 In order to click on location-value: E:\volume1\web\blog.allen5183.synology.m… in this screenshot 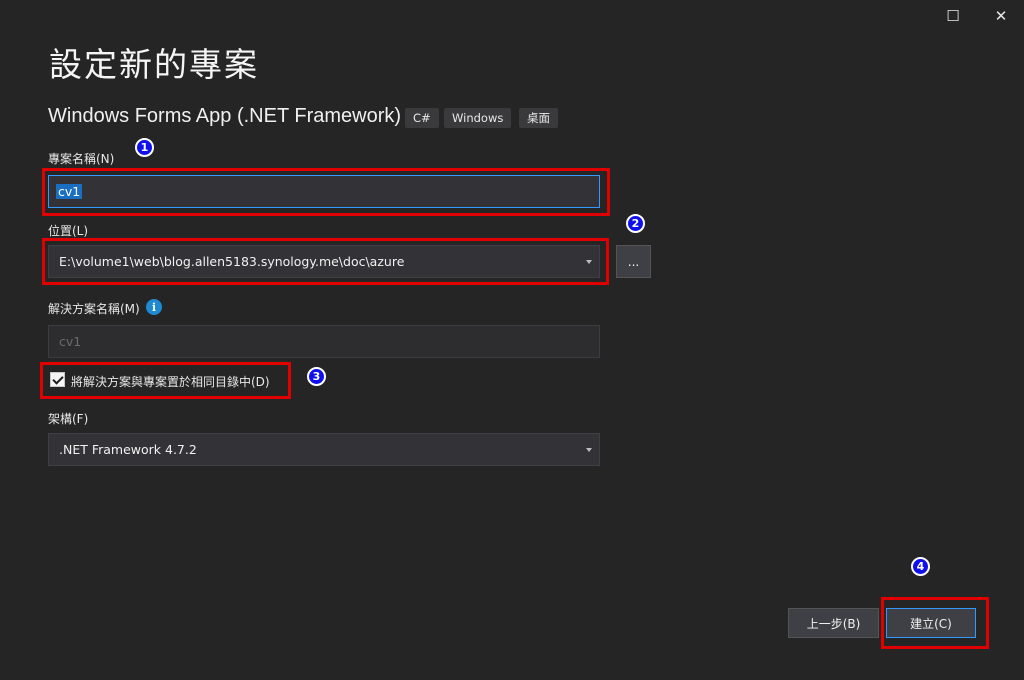, I will do `click(232, 261)`.